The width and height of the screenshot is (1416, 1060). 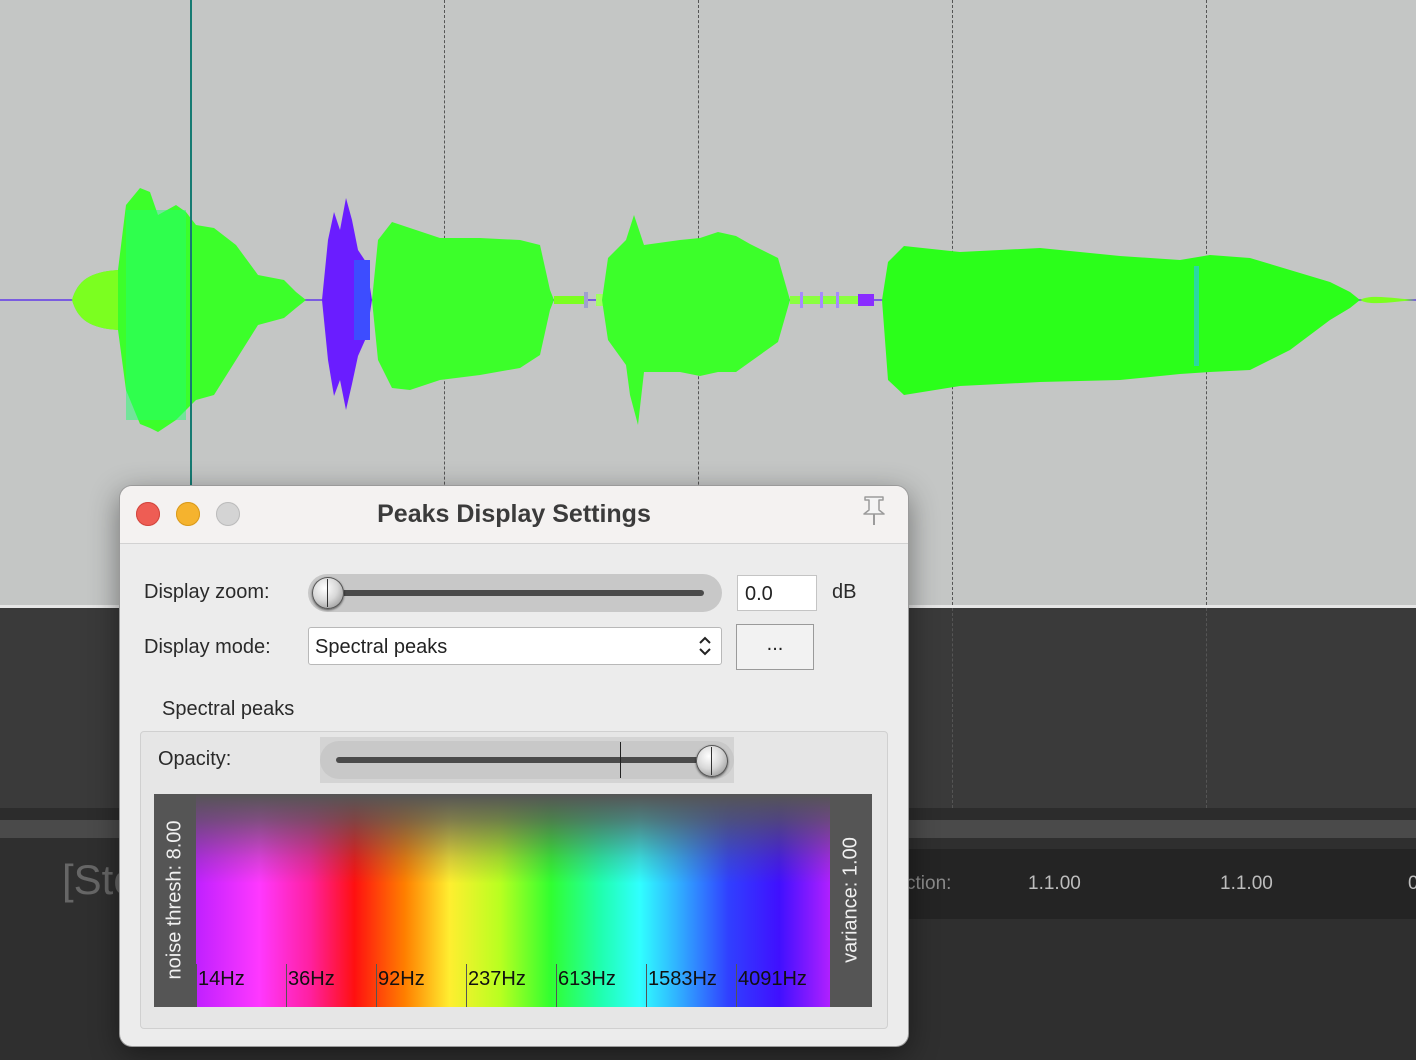 I want to click on display-mode-value: Spectral peaks, so click(x=381, y=647).